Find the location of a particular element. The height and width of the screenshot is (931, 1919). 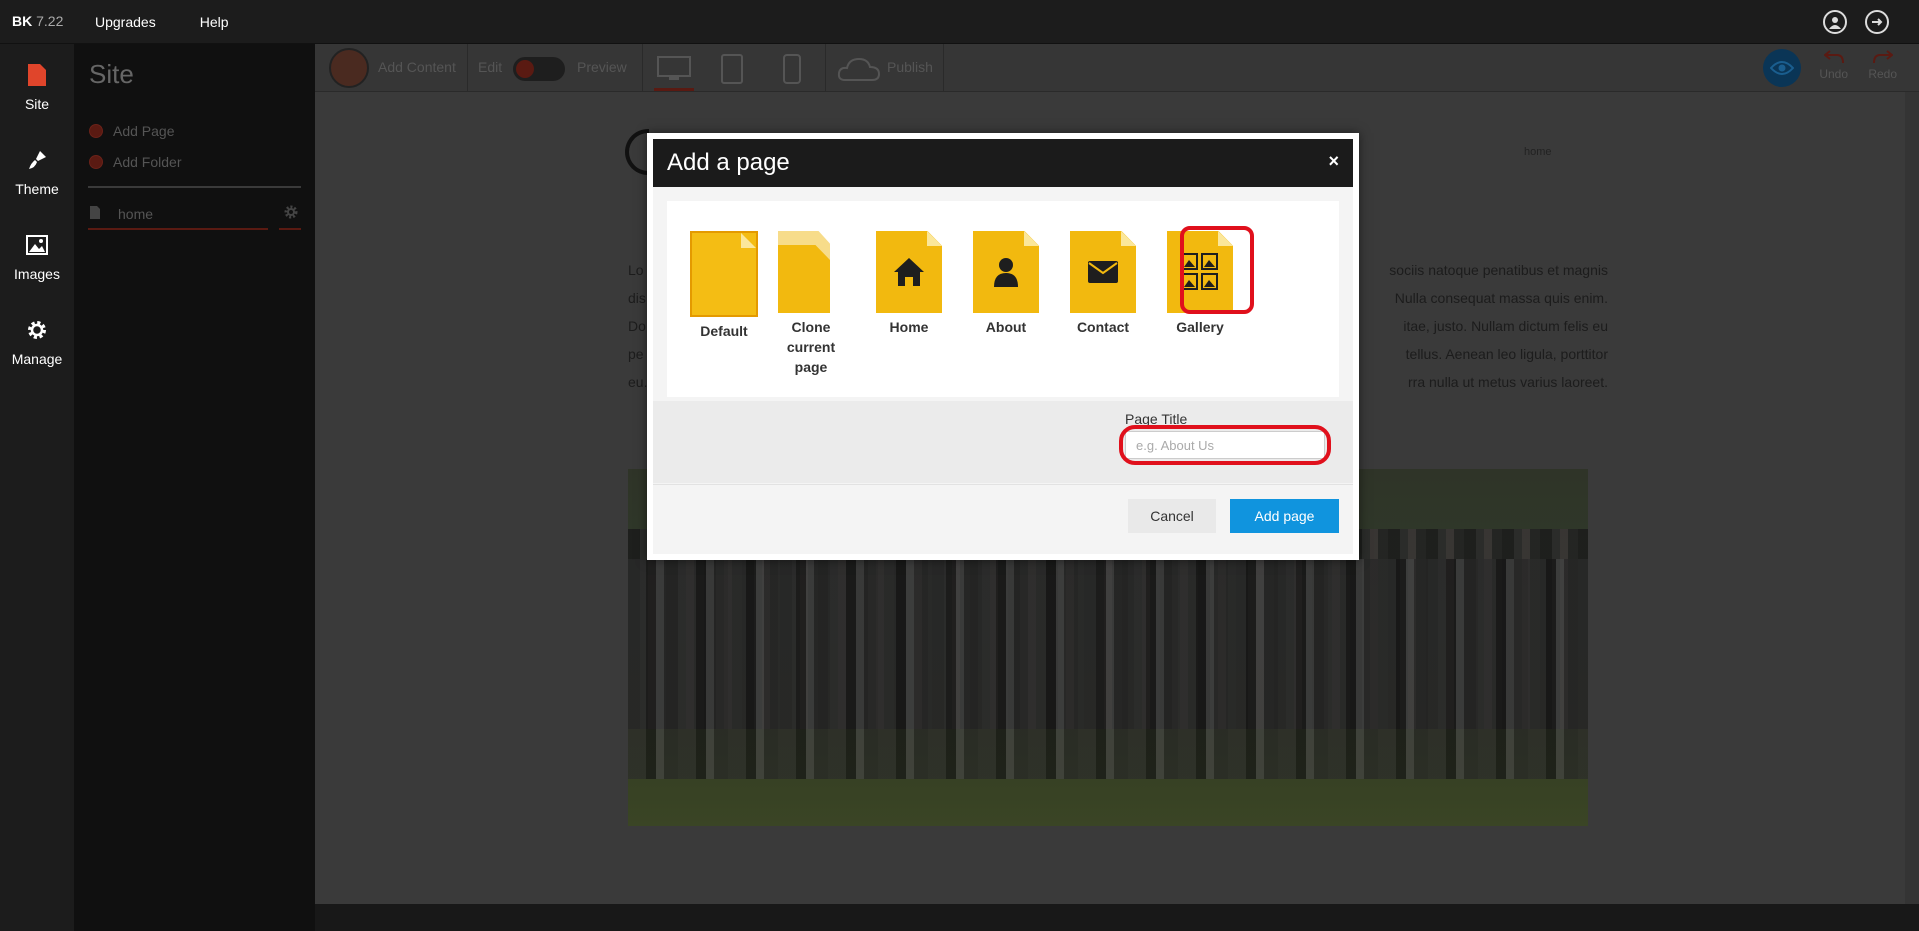

dialog-title: Add a page is located at coordinates (728, 162).